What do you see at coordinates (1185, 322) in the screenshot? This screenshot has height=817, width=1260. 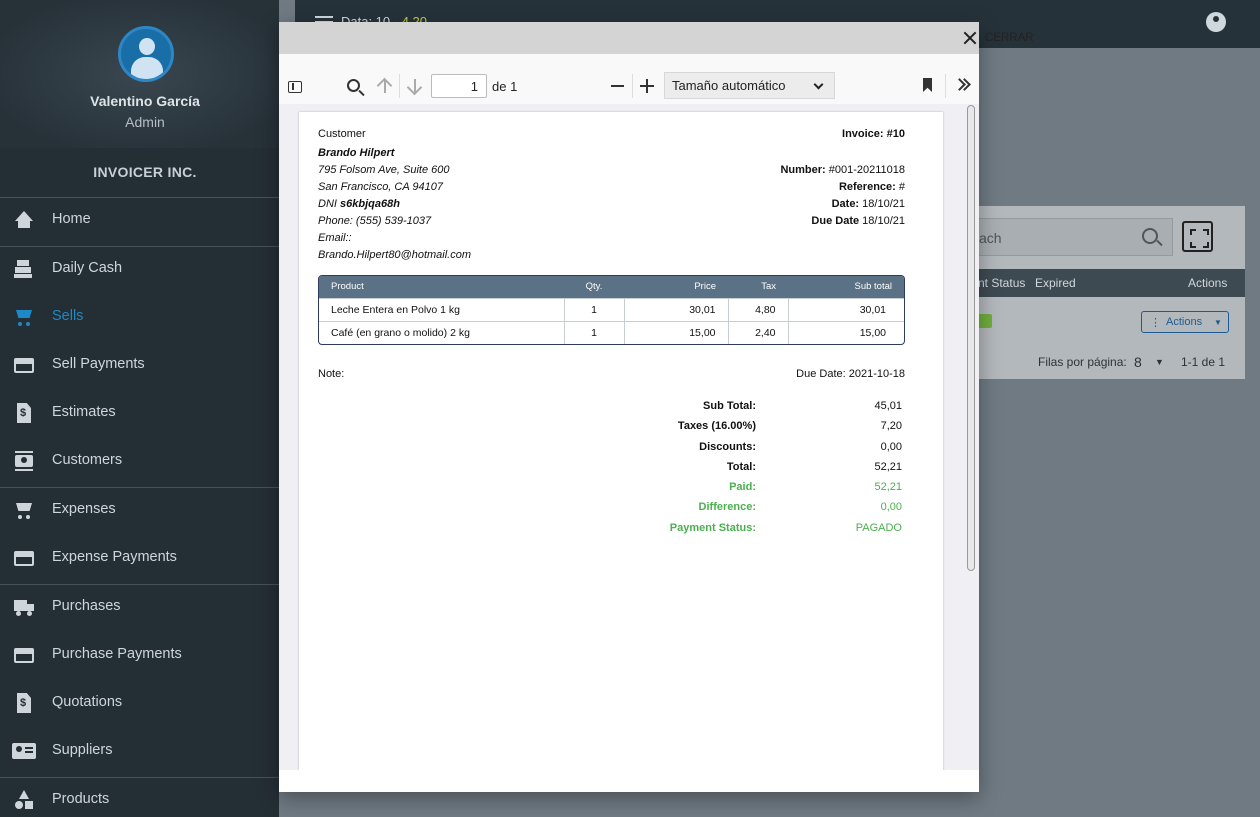 I see `actions-button: ⋮ Actions ▼` at bounding box center [1185, 322].